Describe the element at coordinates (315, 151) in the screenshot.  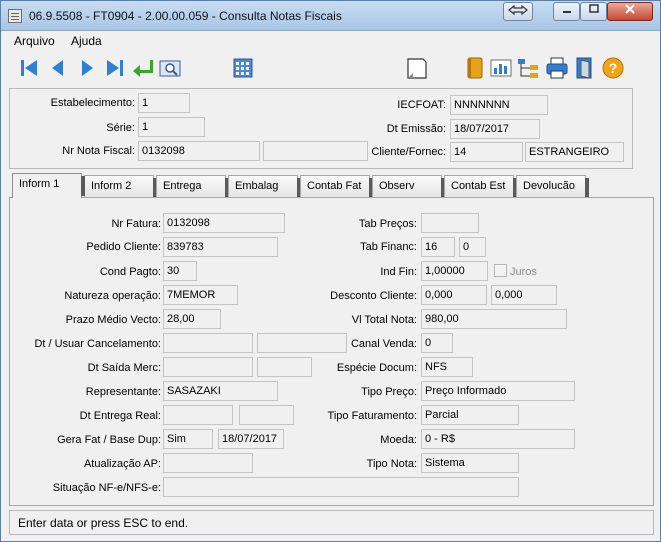
I see `nr-nota-fiscal-extra-field` at that location.